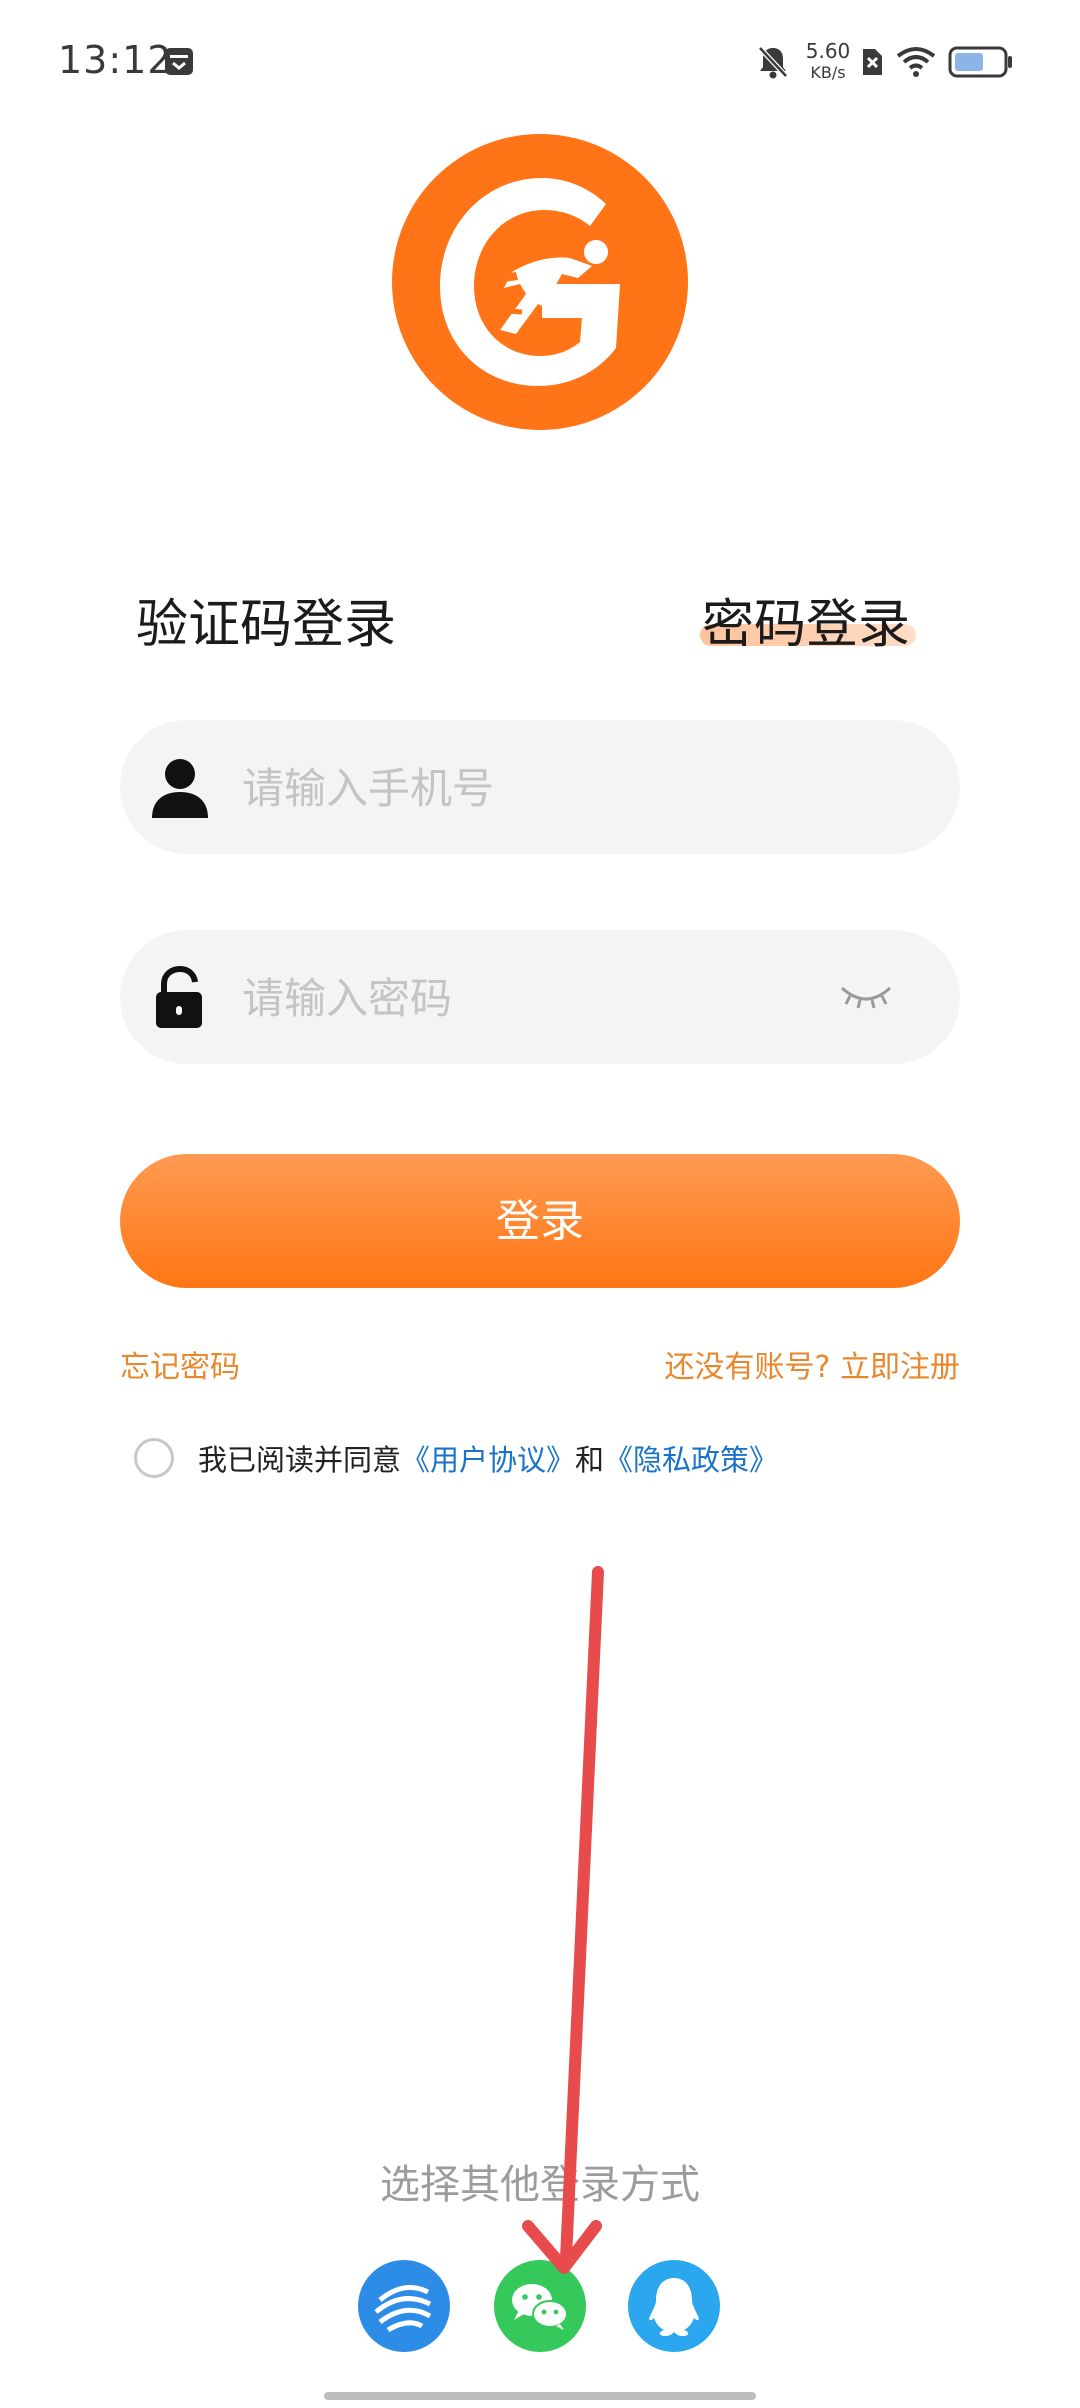 The image size is (1080, 2408). Describe the element at coordinates (266, 619) in the screenshot. I see `tab-code-login: 验证码登录` at that location.